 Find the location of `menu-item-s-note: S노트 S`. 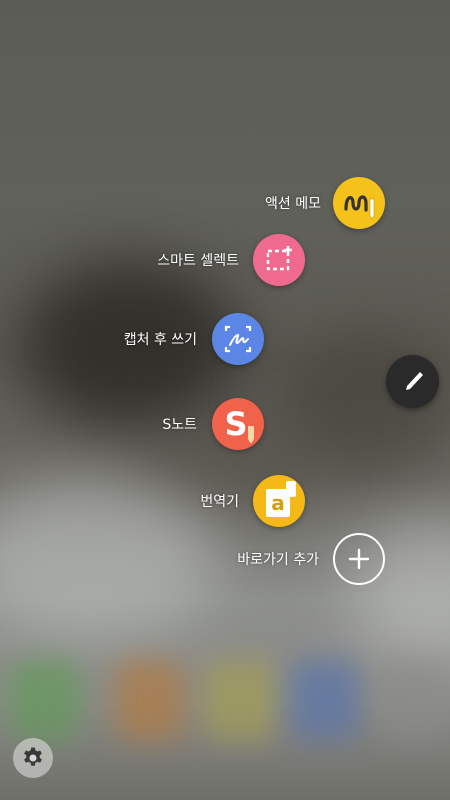

menu-item-s-note: S노트 S is located at coordinates (213, 424).